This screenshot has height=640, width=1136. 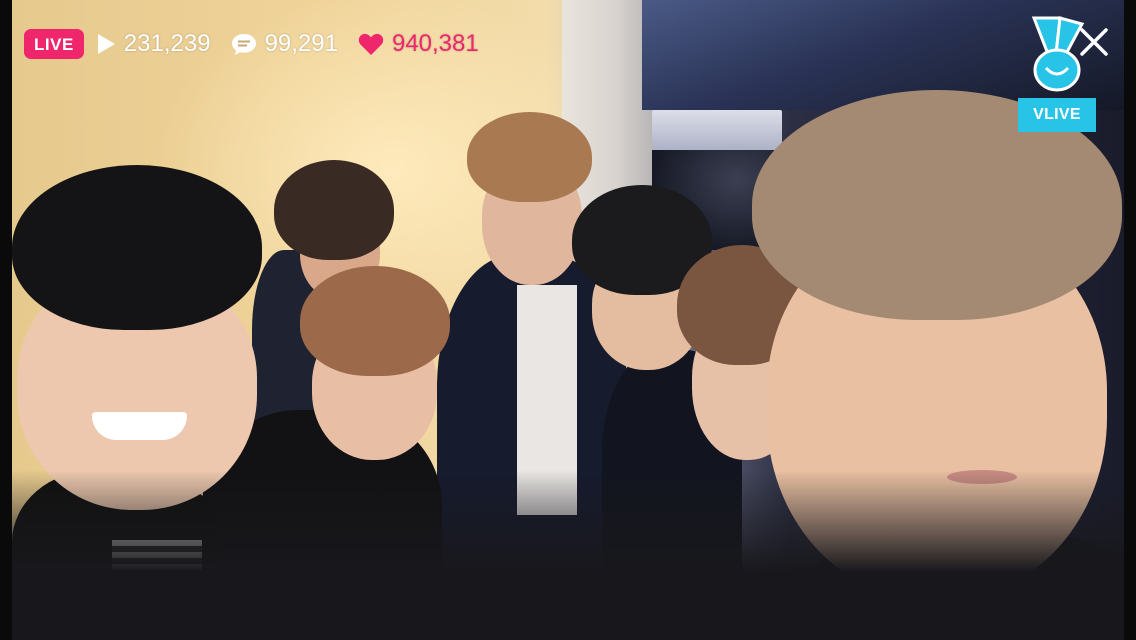 I want to click on stream-stats-bar: LIVE 231,239 99,291 940,381, so click(x=261, y=44).